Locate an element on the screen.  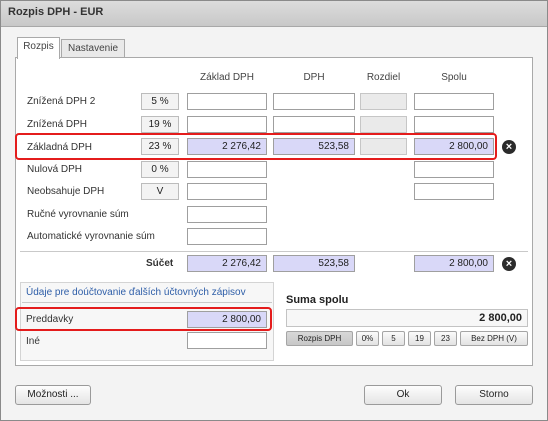
rate-box: 19 % is located at coordinates (160, 124).